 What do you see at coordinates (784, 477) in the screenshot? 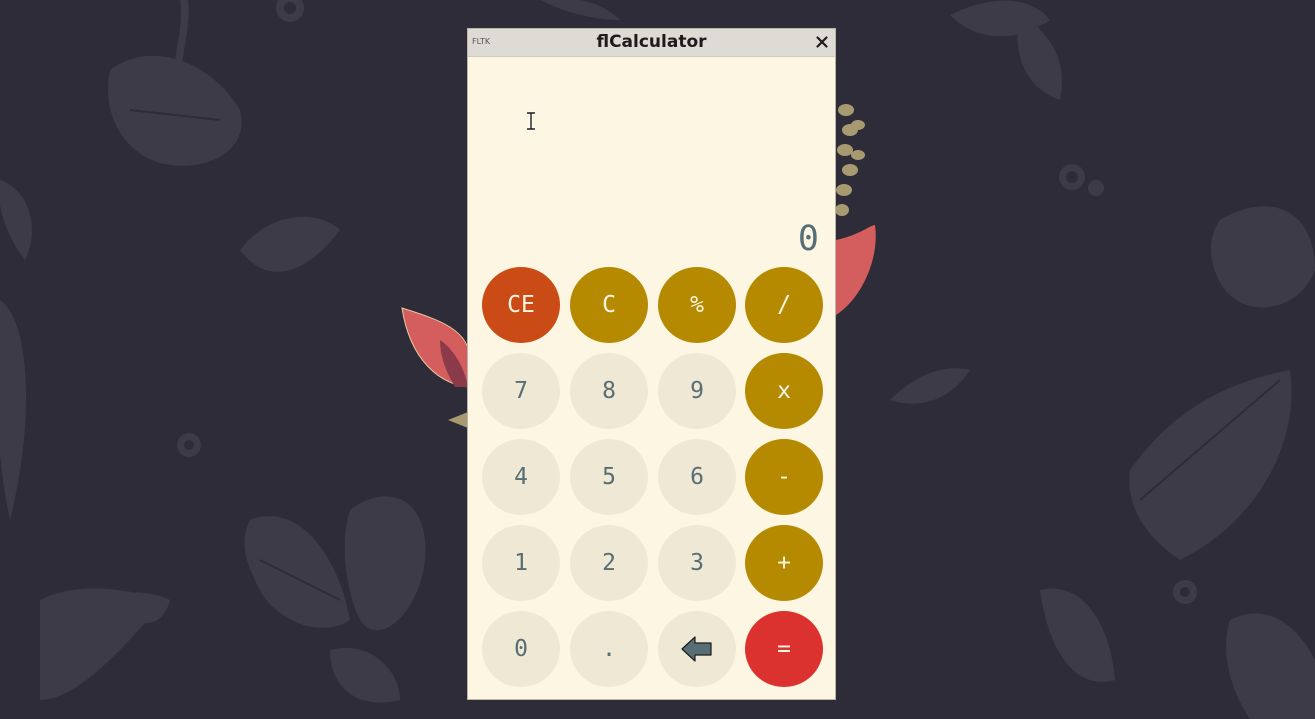
I see `minus-button: -` at bounding box center [784, 477].